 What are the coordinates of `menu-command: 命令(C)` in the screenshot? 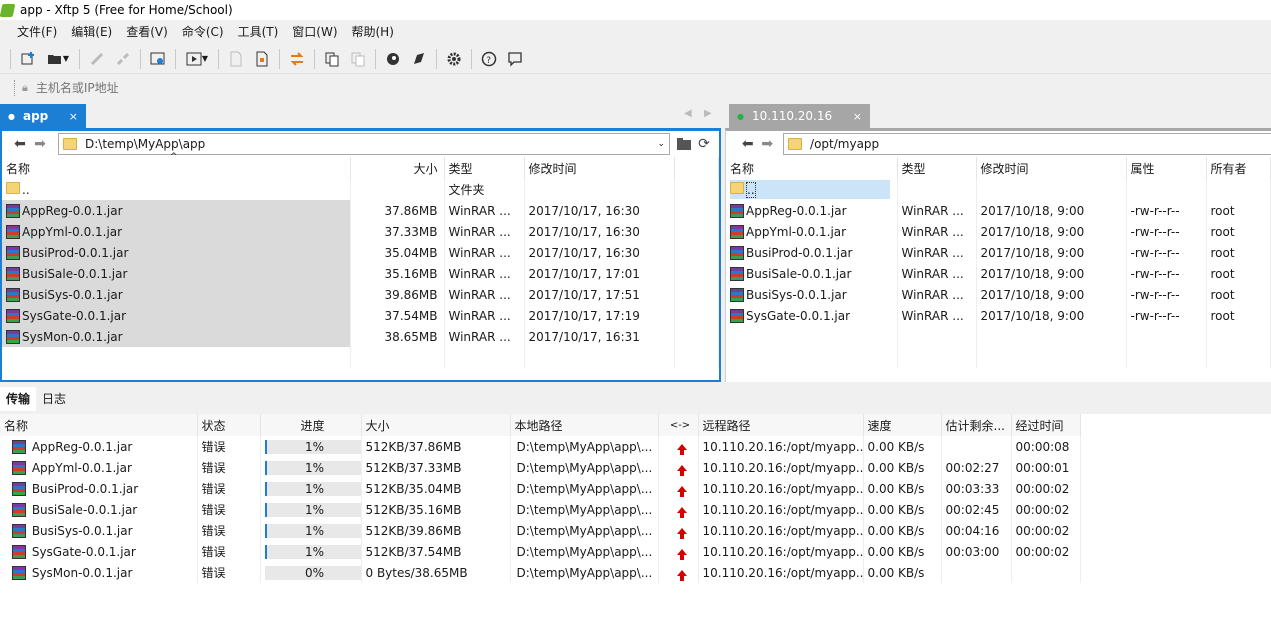 It's located at (203, 32).